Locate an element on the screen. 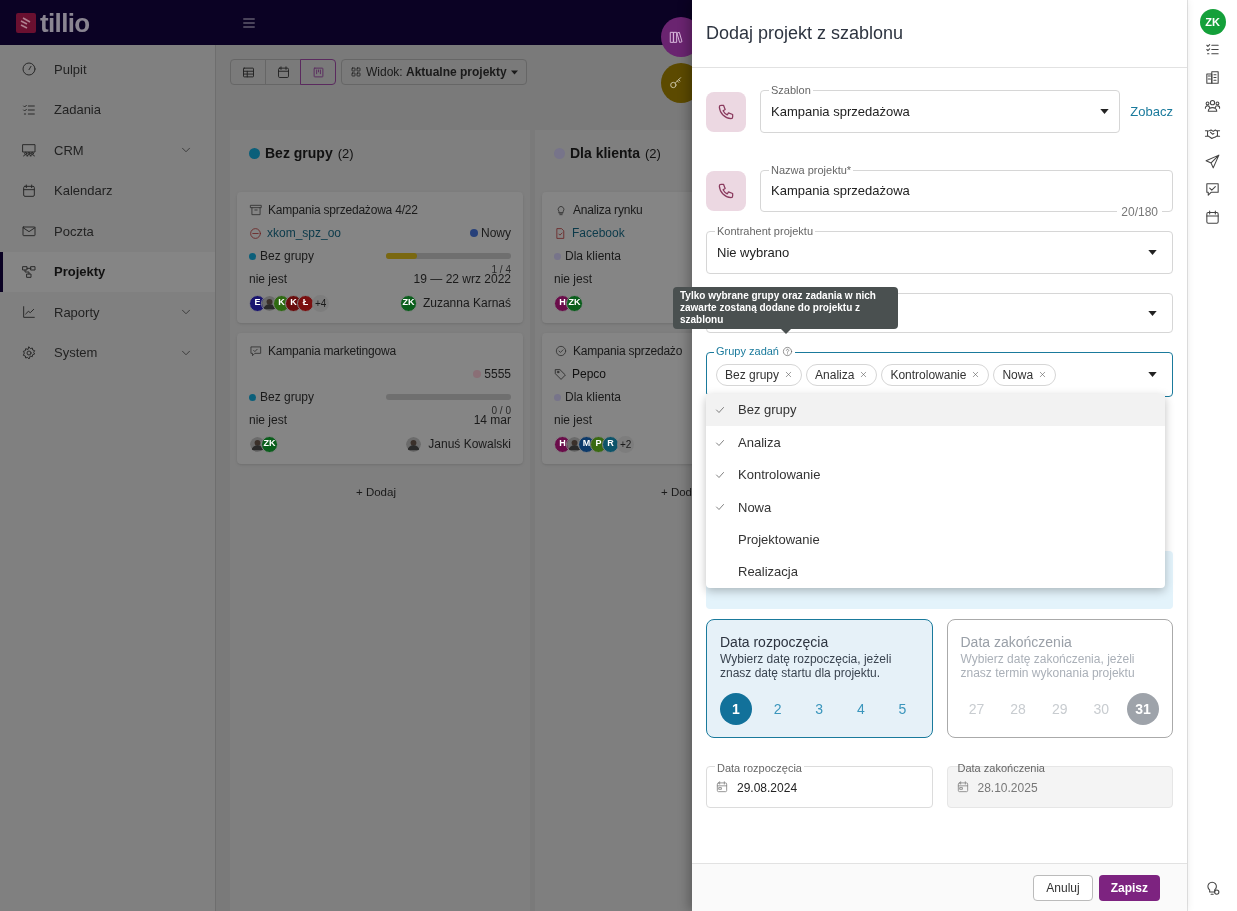 This screenshot has width=1237, height=911. save-button: Zapisz is located at coordinates (1129, 887).